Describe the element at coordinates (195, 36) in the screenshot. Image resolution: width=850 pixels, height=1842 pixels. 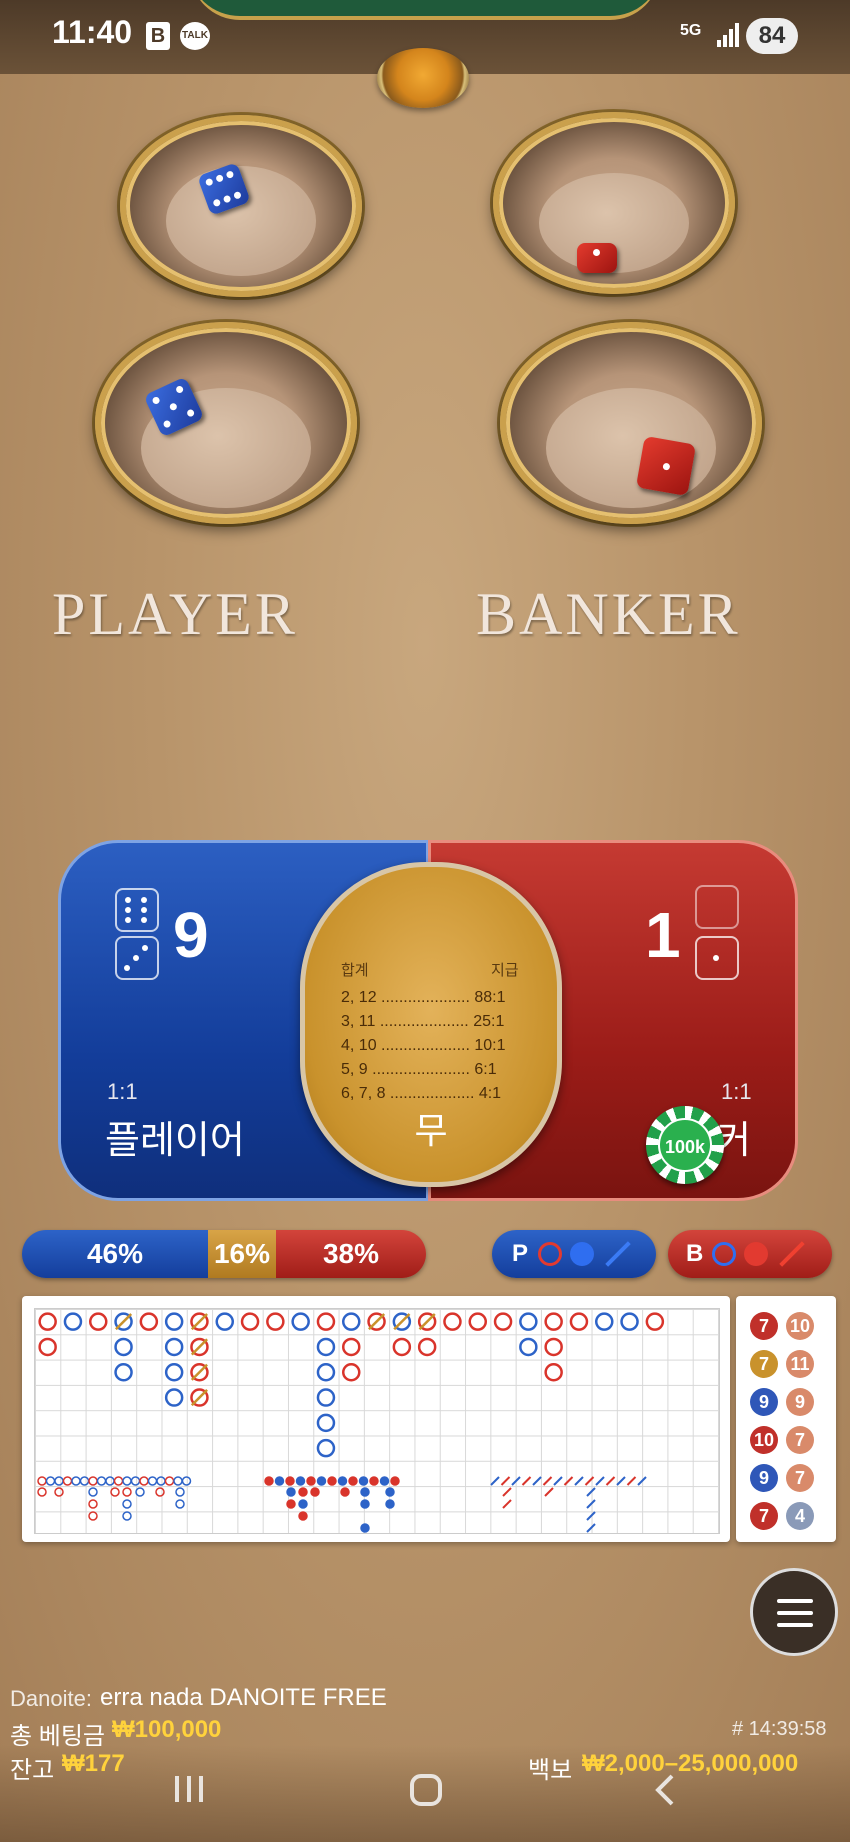
I see `kakaotalk-icon: TALK` at that location.